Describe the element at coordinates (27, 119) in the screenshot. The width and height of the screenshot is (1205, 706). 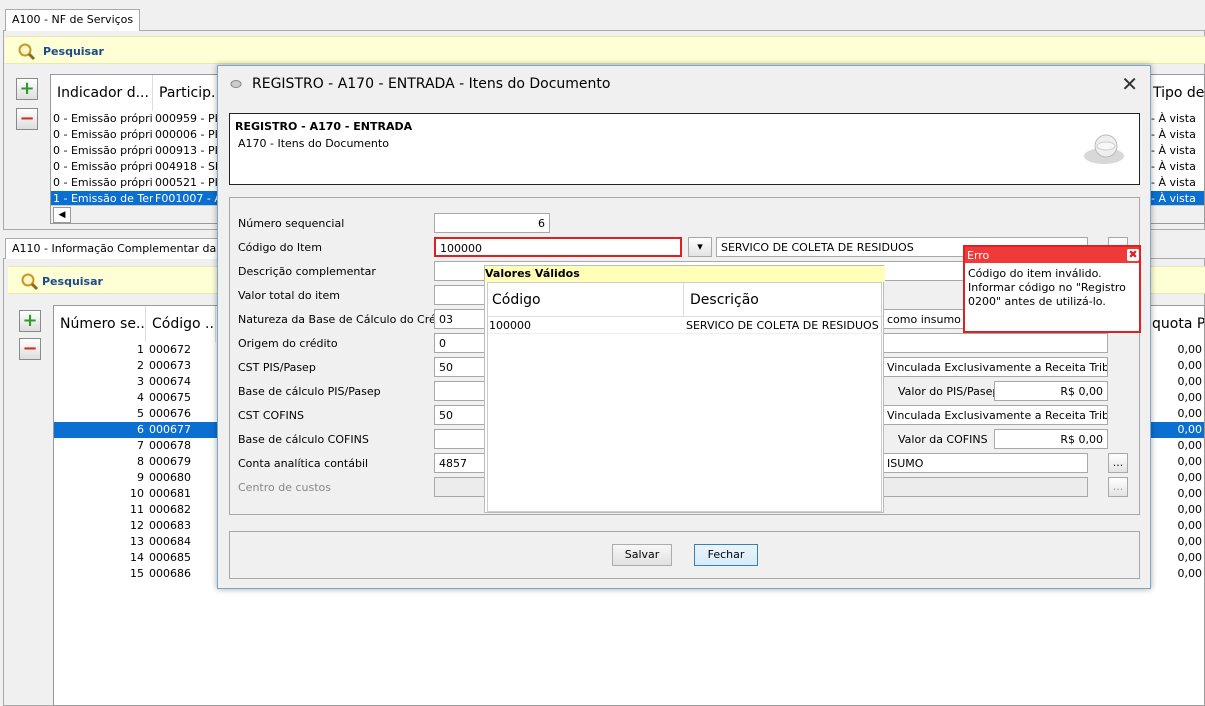
I see `remove-button: −` at that location.